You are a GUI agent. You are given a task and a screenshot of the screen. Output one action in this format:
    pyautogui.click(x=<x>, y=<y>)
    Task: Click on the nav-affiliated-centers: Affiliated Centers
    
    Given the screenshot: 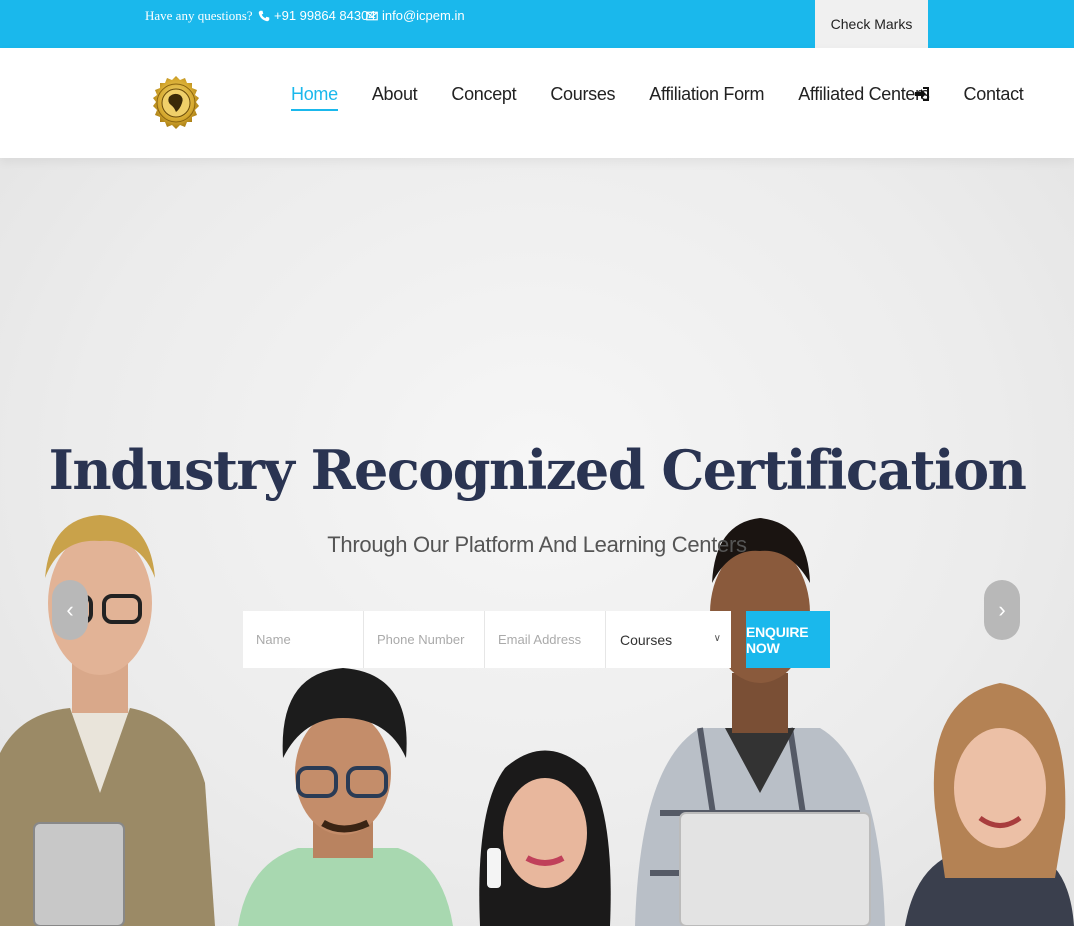 What is the action you would take?
    pyautogui.click(x=864, y=97)
    